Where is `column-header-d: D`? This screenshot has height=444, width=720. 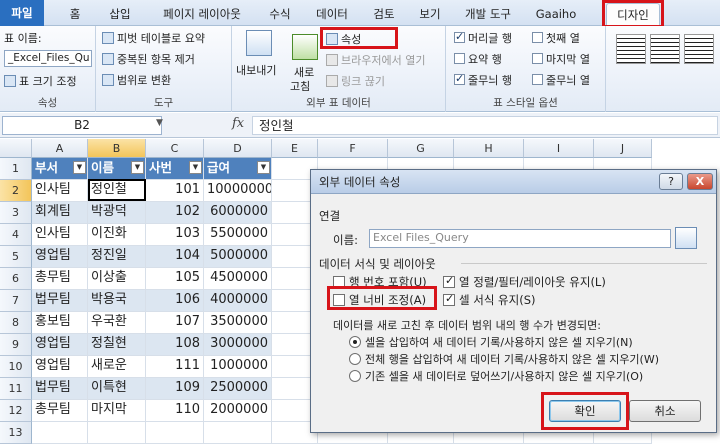
column-header-d: D is located at coordinates (238, 148).